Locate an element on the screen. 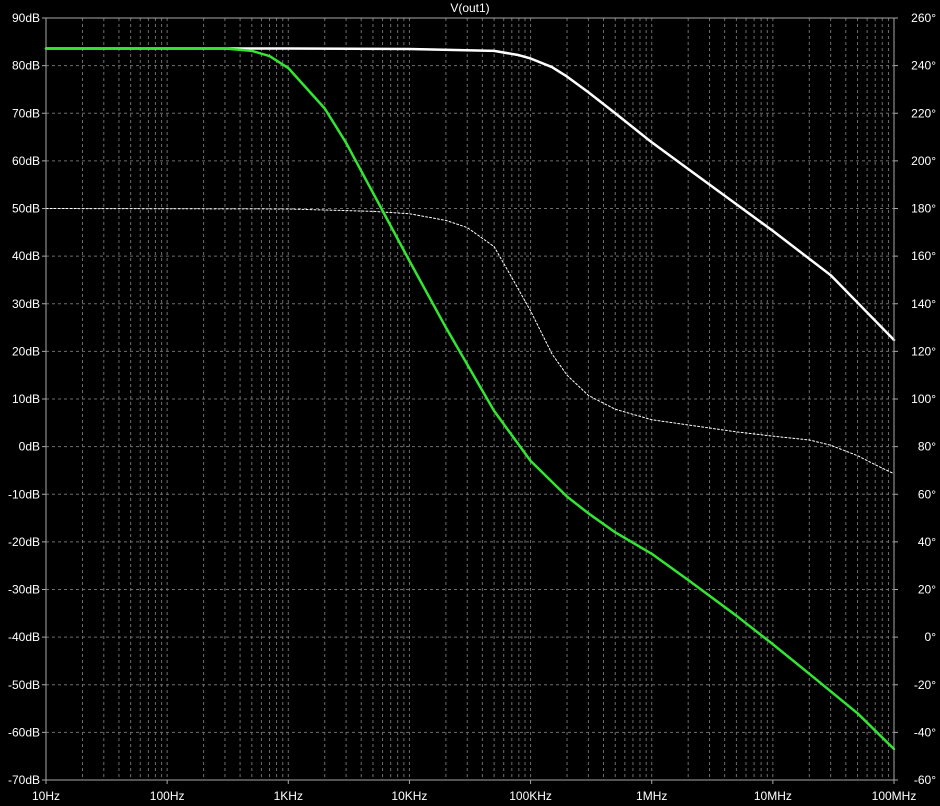 Image resolution: width=940 pixels, height=806 pixels. y-right-tick-label: 160° is located at coordinates (923, 256).